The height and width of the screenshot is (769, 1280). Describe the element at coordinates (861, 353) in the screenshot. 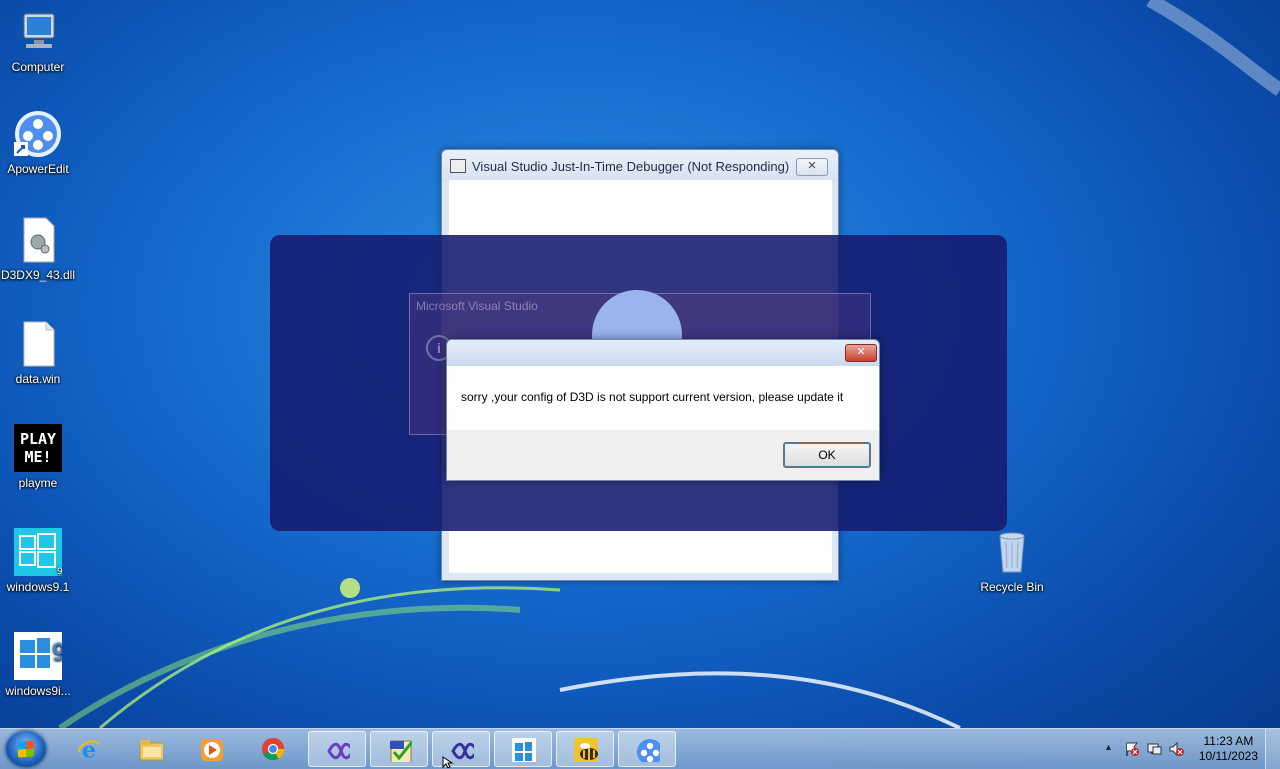

I see `error-dialog-close-button: ✕` at that location.